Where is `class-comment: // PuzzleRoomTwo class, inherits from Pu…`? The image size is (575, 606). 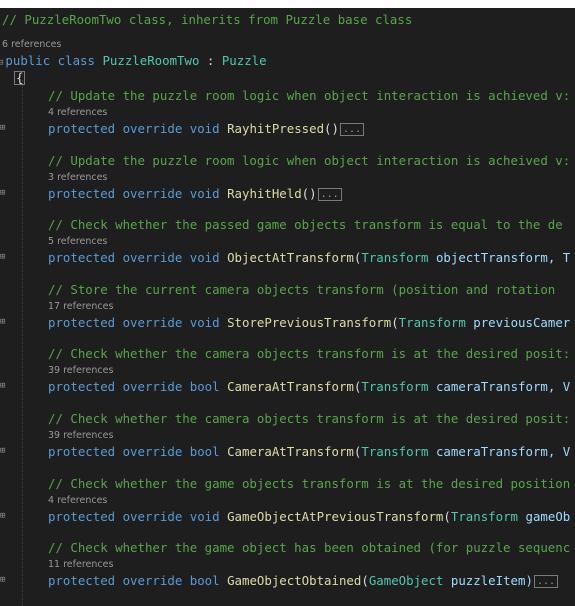
class-comment: // PuzzleRoomTwo class, inherits from Pu… is located at coordinates (207, 19).